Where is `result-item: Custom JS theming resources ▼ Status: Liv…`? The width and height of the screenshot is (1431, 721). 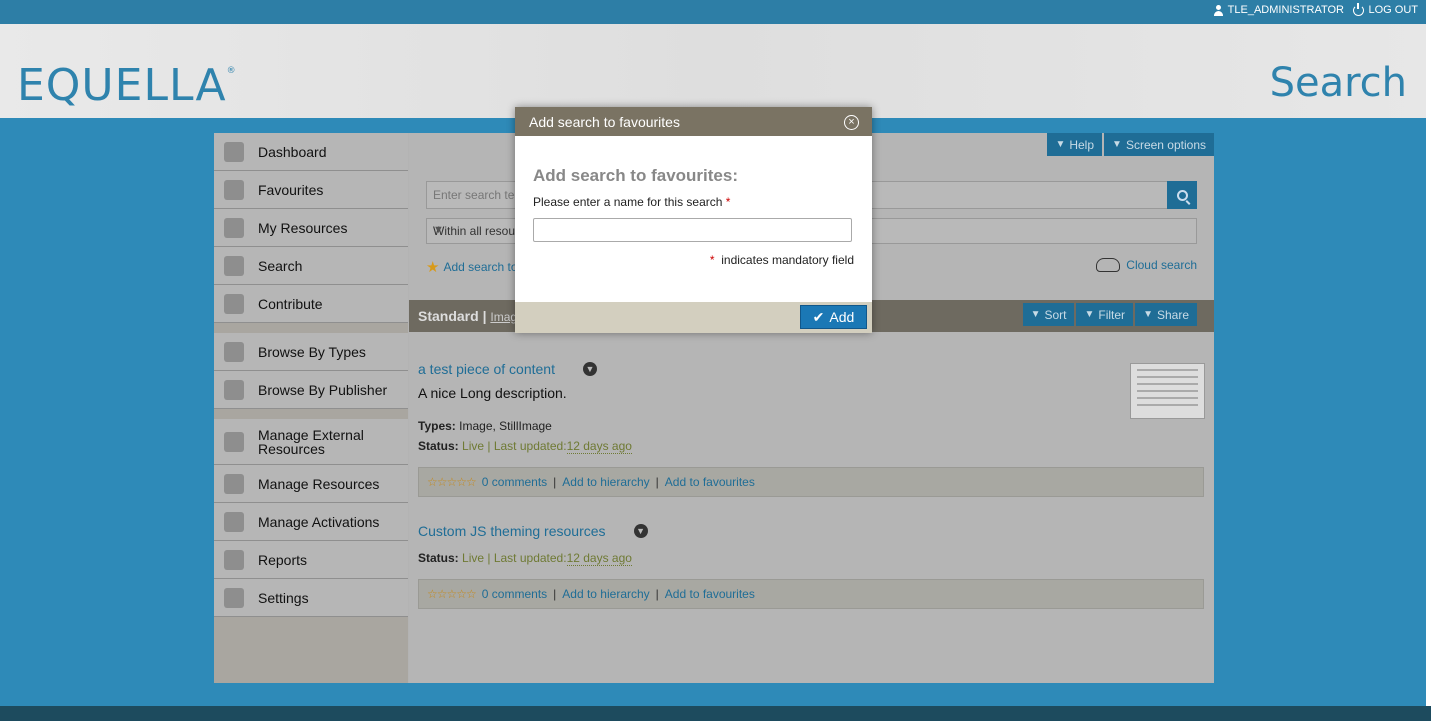
result-item: Custom JS theming resources ▼ Status: Liv… is located at coordinates (811, 566).